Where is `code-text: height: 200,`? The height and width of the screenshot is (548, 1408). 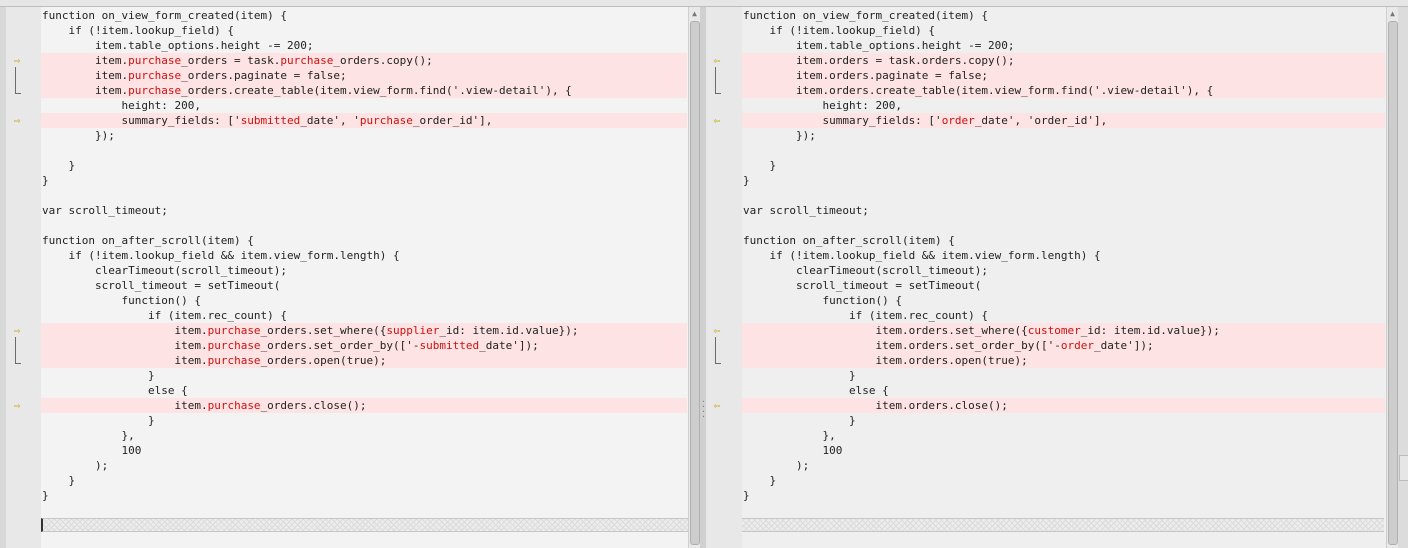
code-text: height: 200, is located at coordinates (121, 105).